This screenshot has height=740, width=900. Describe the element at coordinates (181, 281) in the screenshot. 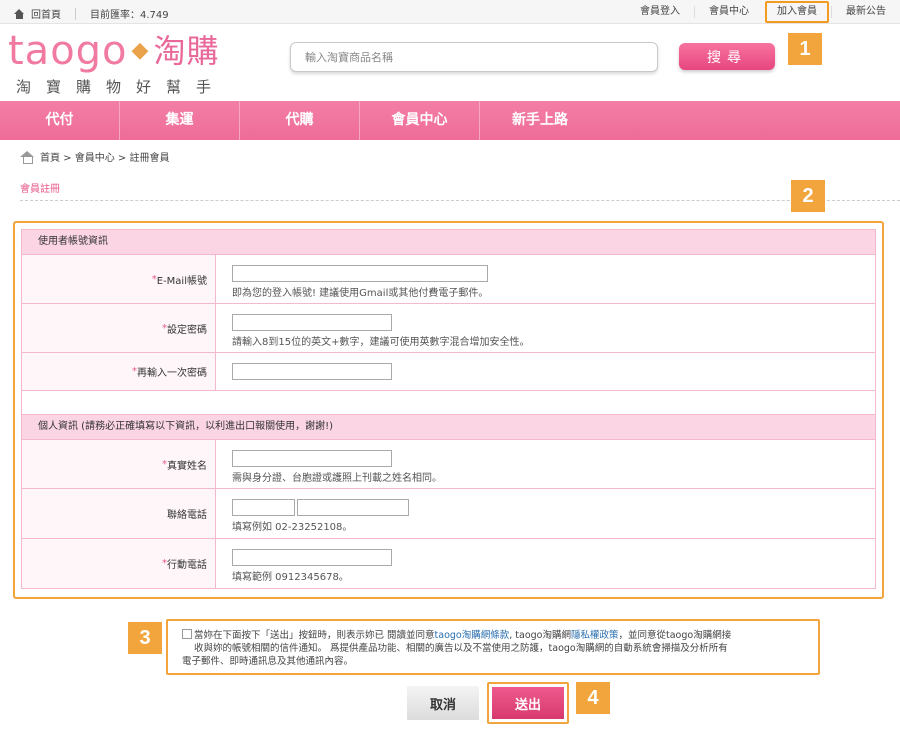

I see `email-label-text: E-Mail帳號` at that location.